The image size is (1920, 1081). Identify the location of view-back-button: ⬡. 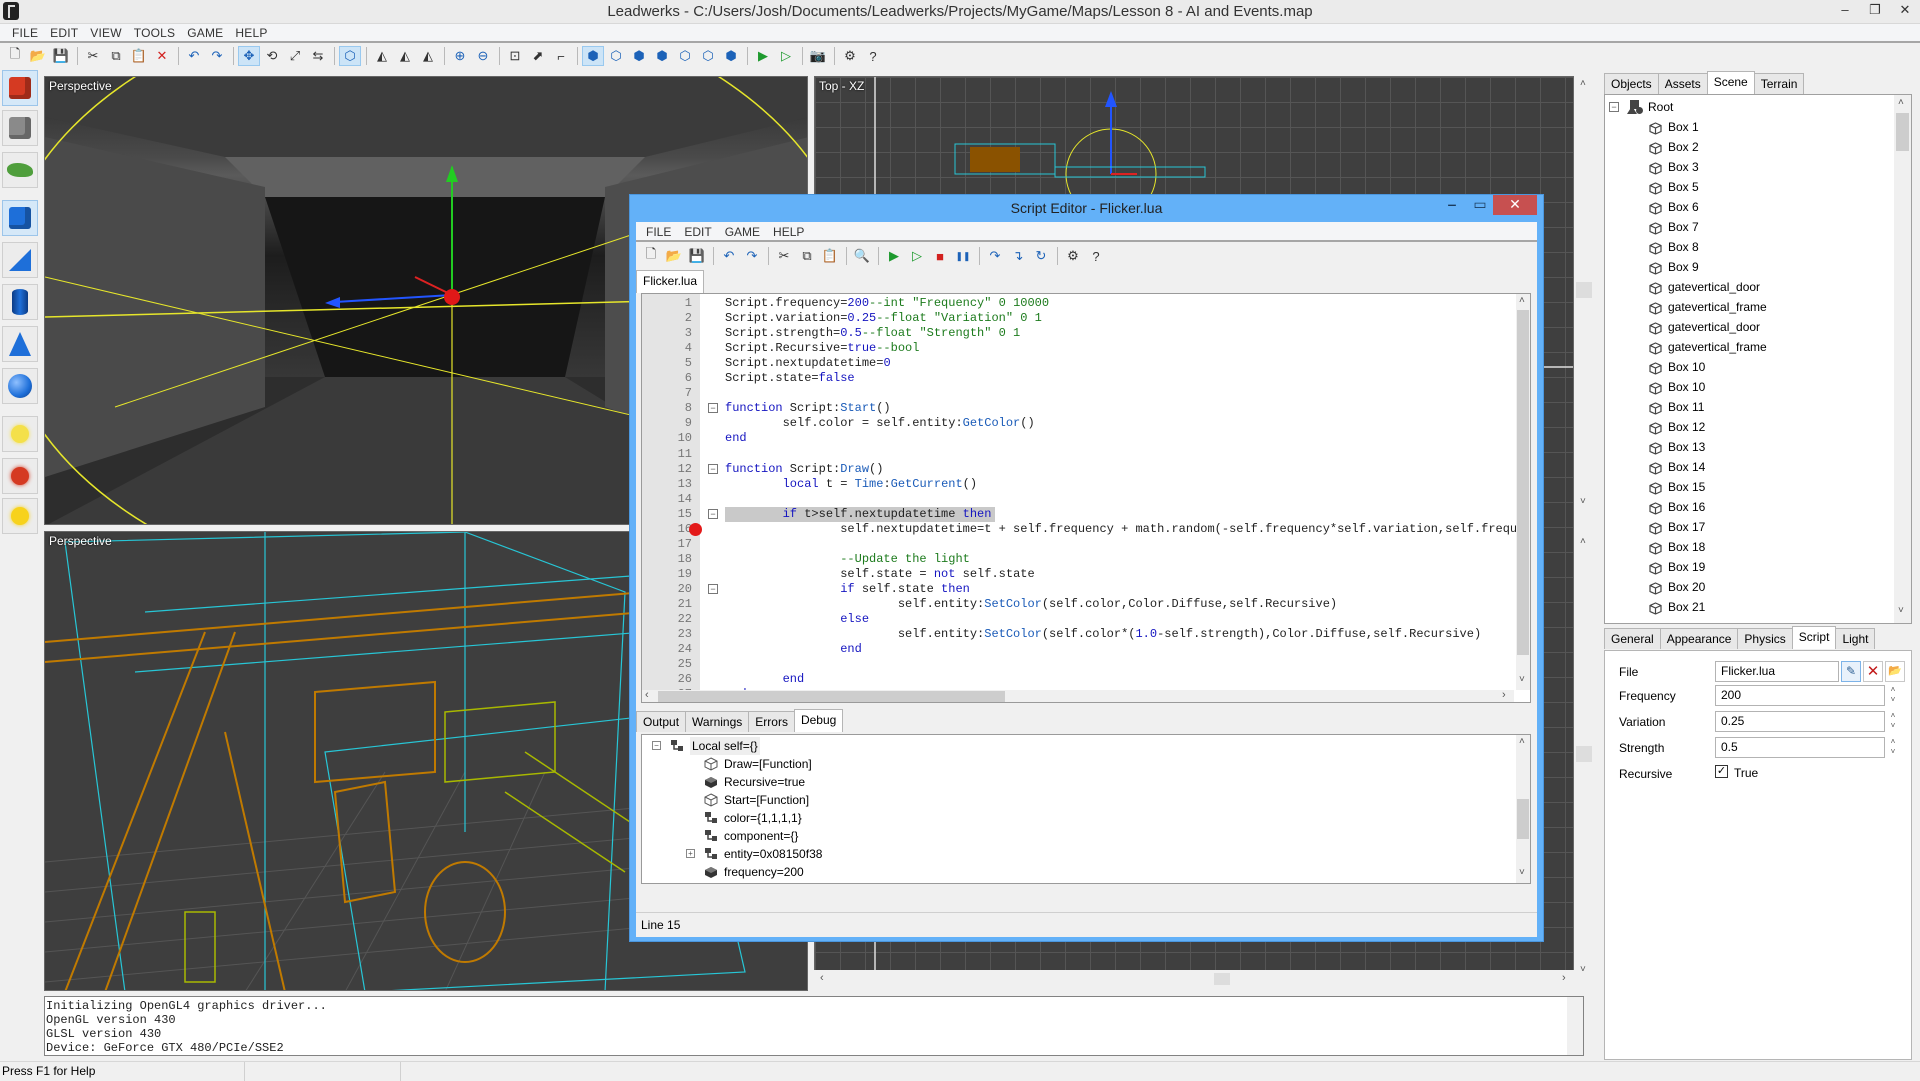
(685, 56).